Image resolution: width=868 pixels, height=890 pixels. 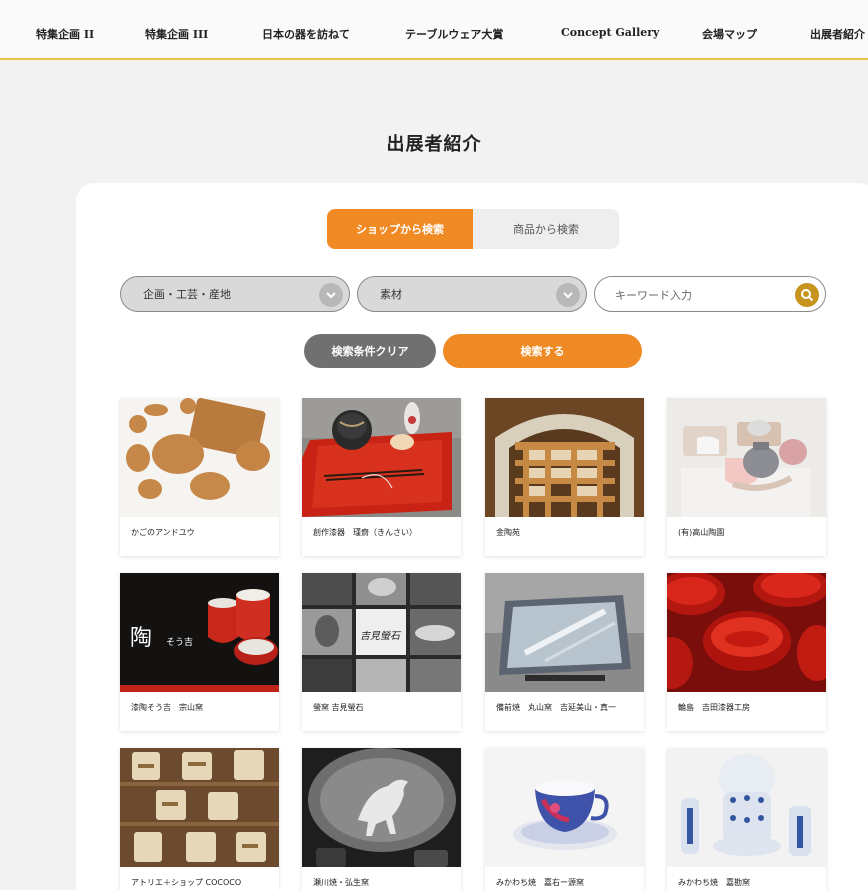 I want to click on exhibitor-thumbnail-pastel-teaware, so click(x=746, y=457).